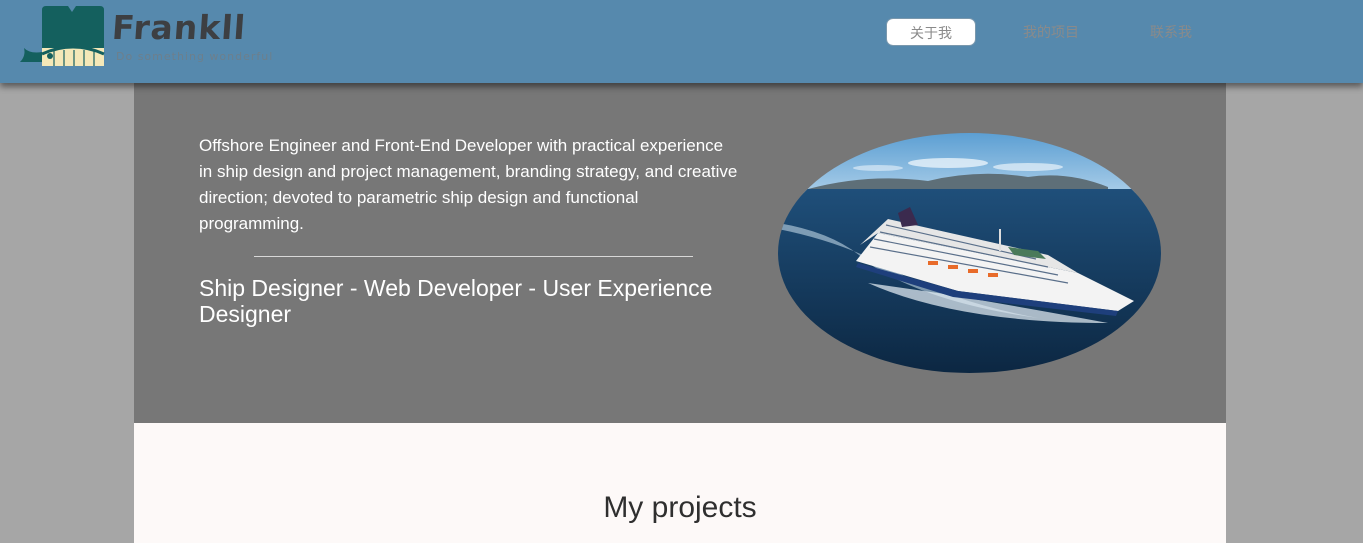  What do you see at coordinates (1051, 32) in the screenshot?
I see `nav-item-projects: 我的项目` at bounding box center [1051, 32].